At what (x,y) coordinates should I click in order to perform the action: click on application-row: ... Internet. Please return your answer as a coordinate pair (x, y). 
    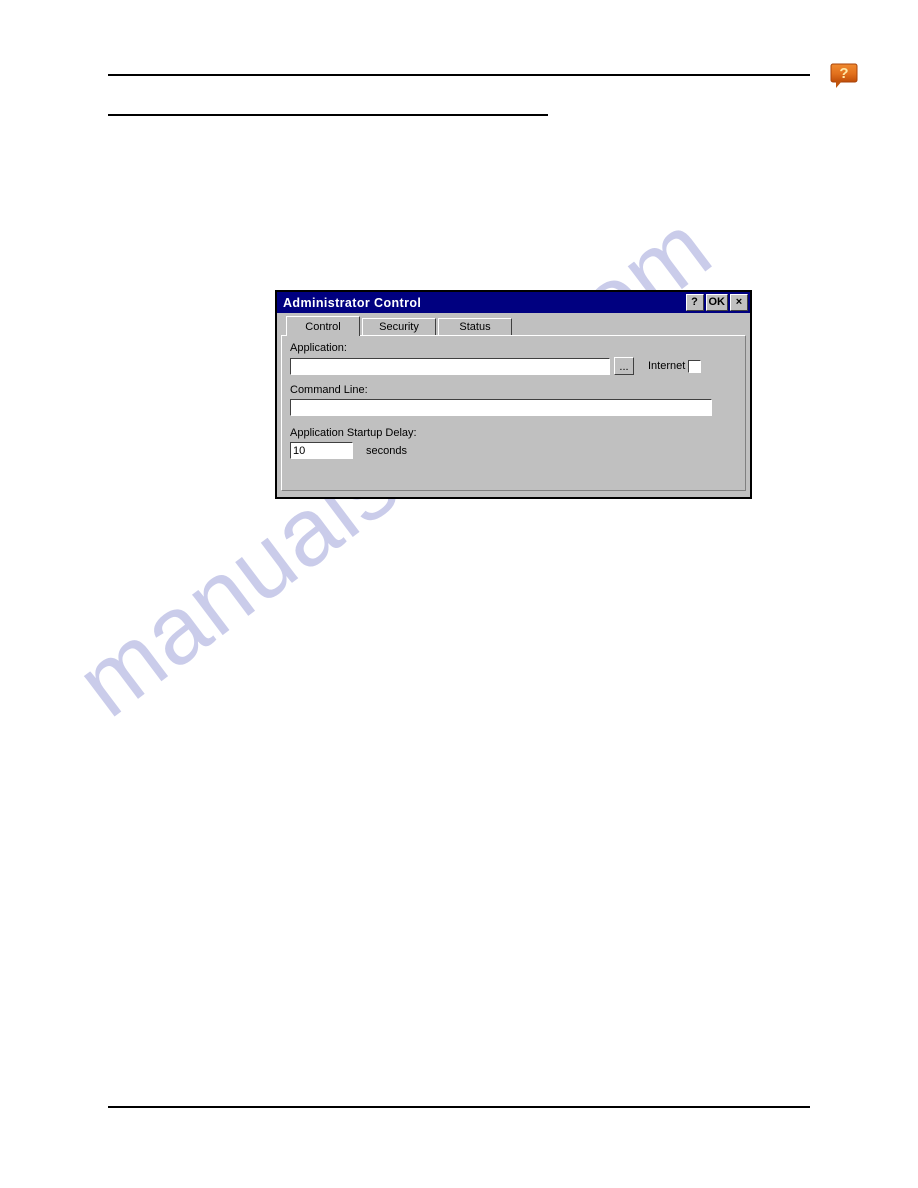
    Looking at the image, I should click on (513, 366).